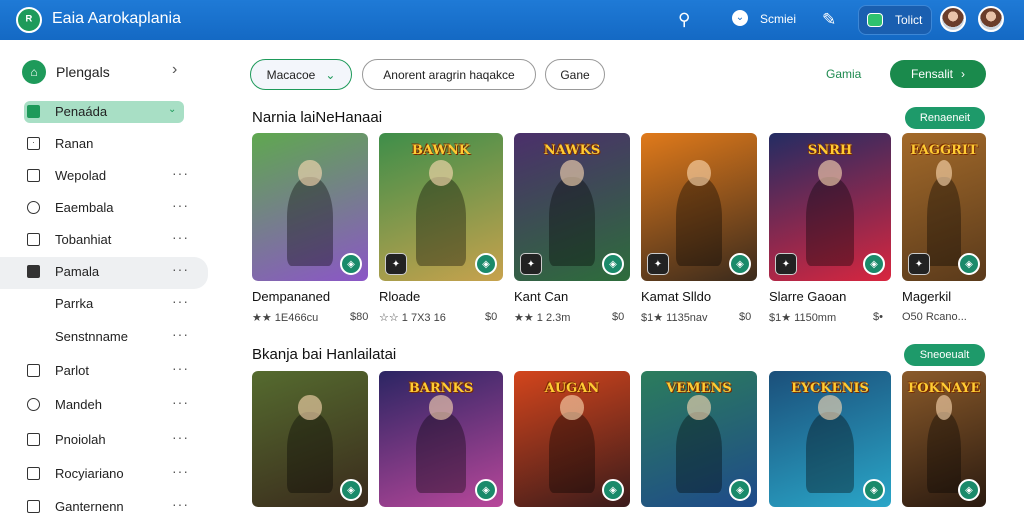 Image resolution: width=1024 pixels, height=522 pixels. What do you see at coordinates (399, 296) in the screenshot?
I see `game-title: Rloade` at bounding box center [399, 296].